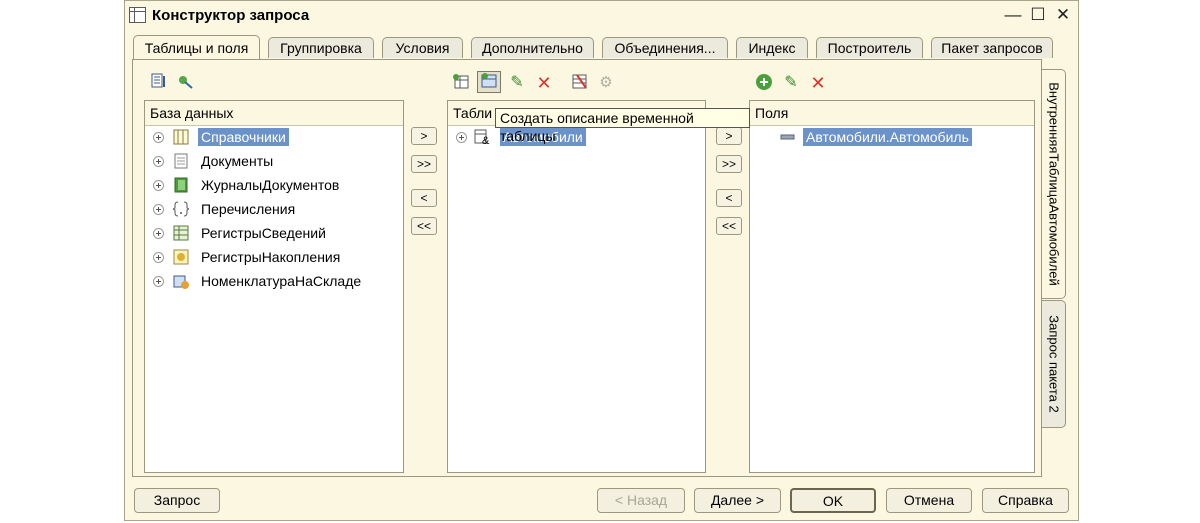 The height and width of the screenshot is (523, 1200). I want to click on replace-table-icon, so click(579, 81).